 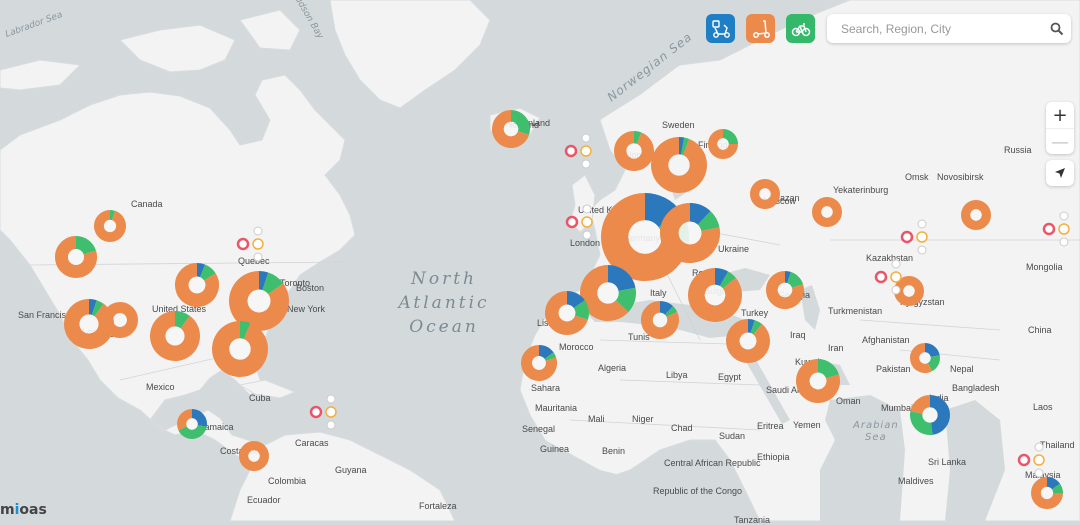 I want to click on locate-me-button, so click(x=1060, y=173).